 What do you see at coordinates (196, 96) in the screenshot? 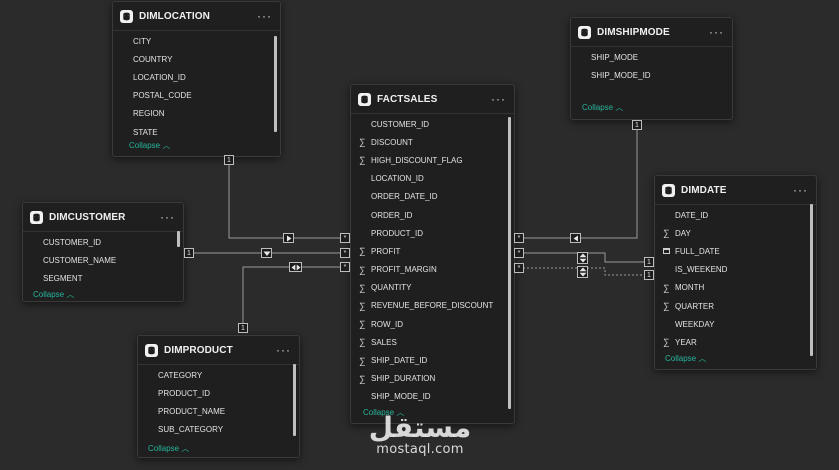
I see `field-row: POSTAL_CODE` at bounding box center [196, 96].